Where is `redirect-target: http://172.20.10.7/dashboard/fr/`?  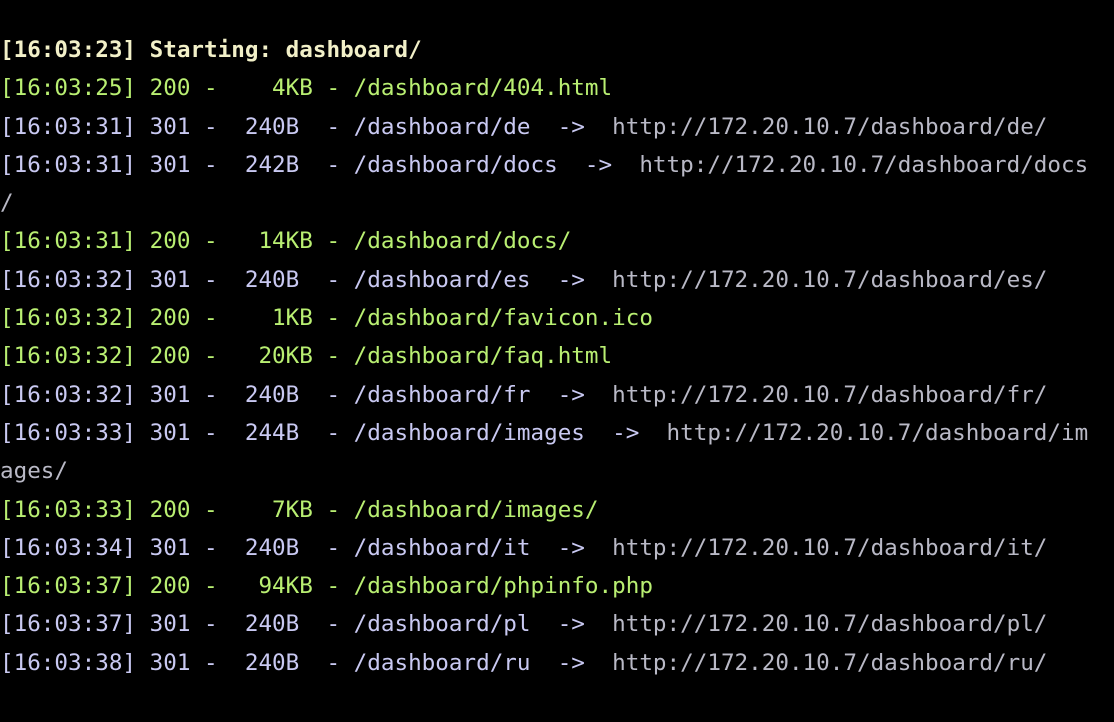
redirect-target: http://172.20.10.7/dashboard/fr/ is located at coordinates (830, 394).